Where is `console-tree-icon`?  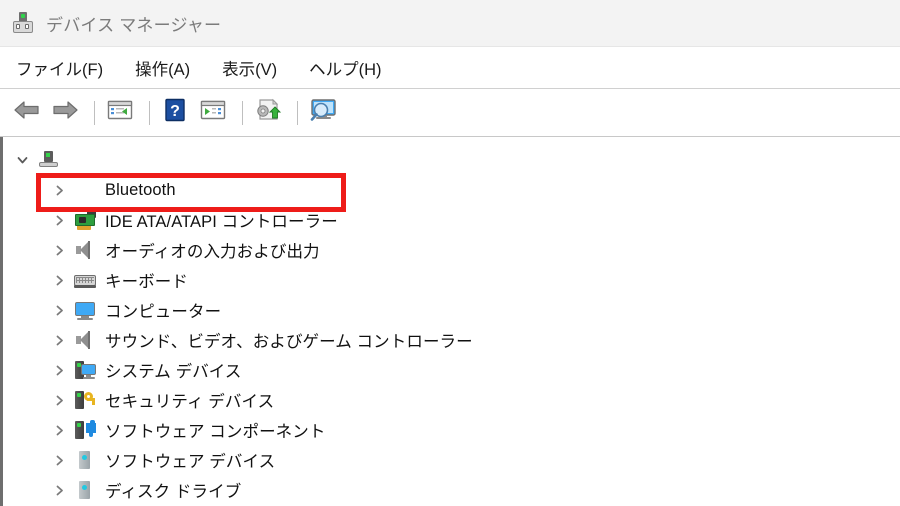 console-tree-icon is located at coordinates (120, 112).